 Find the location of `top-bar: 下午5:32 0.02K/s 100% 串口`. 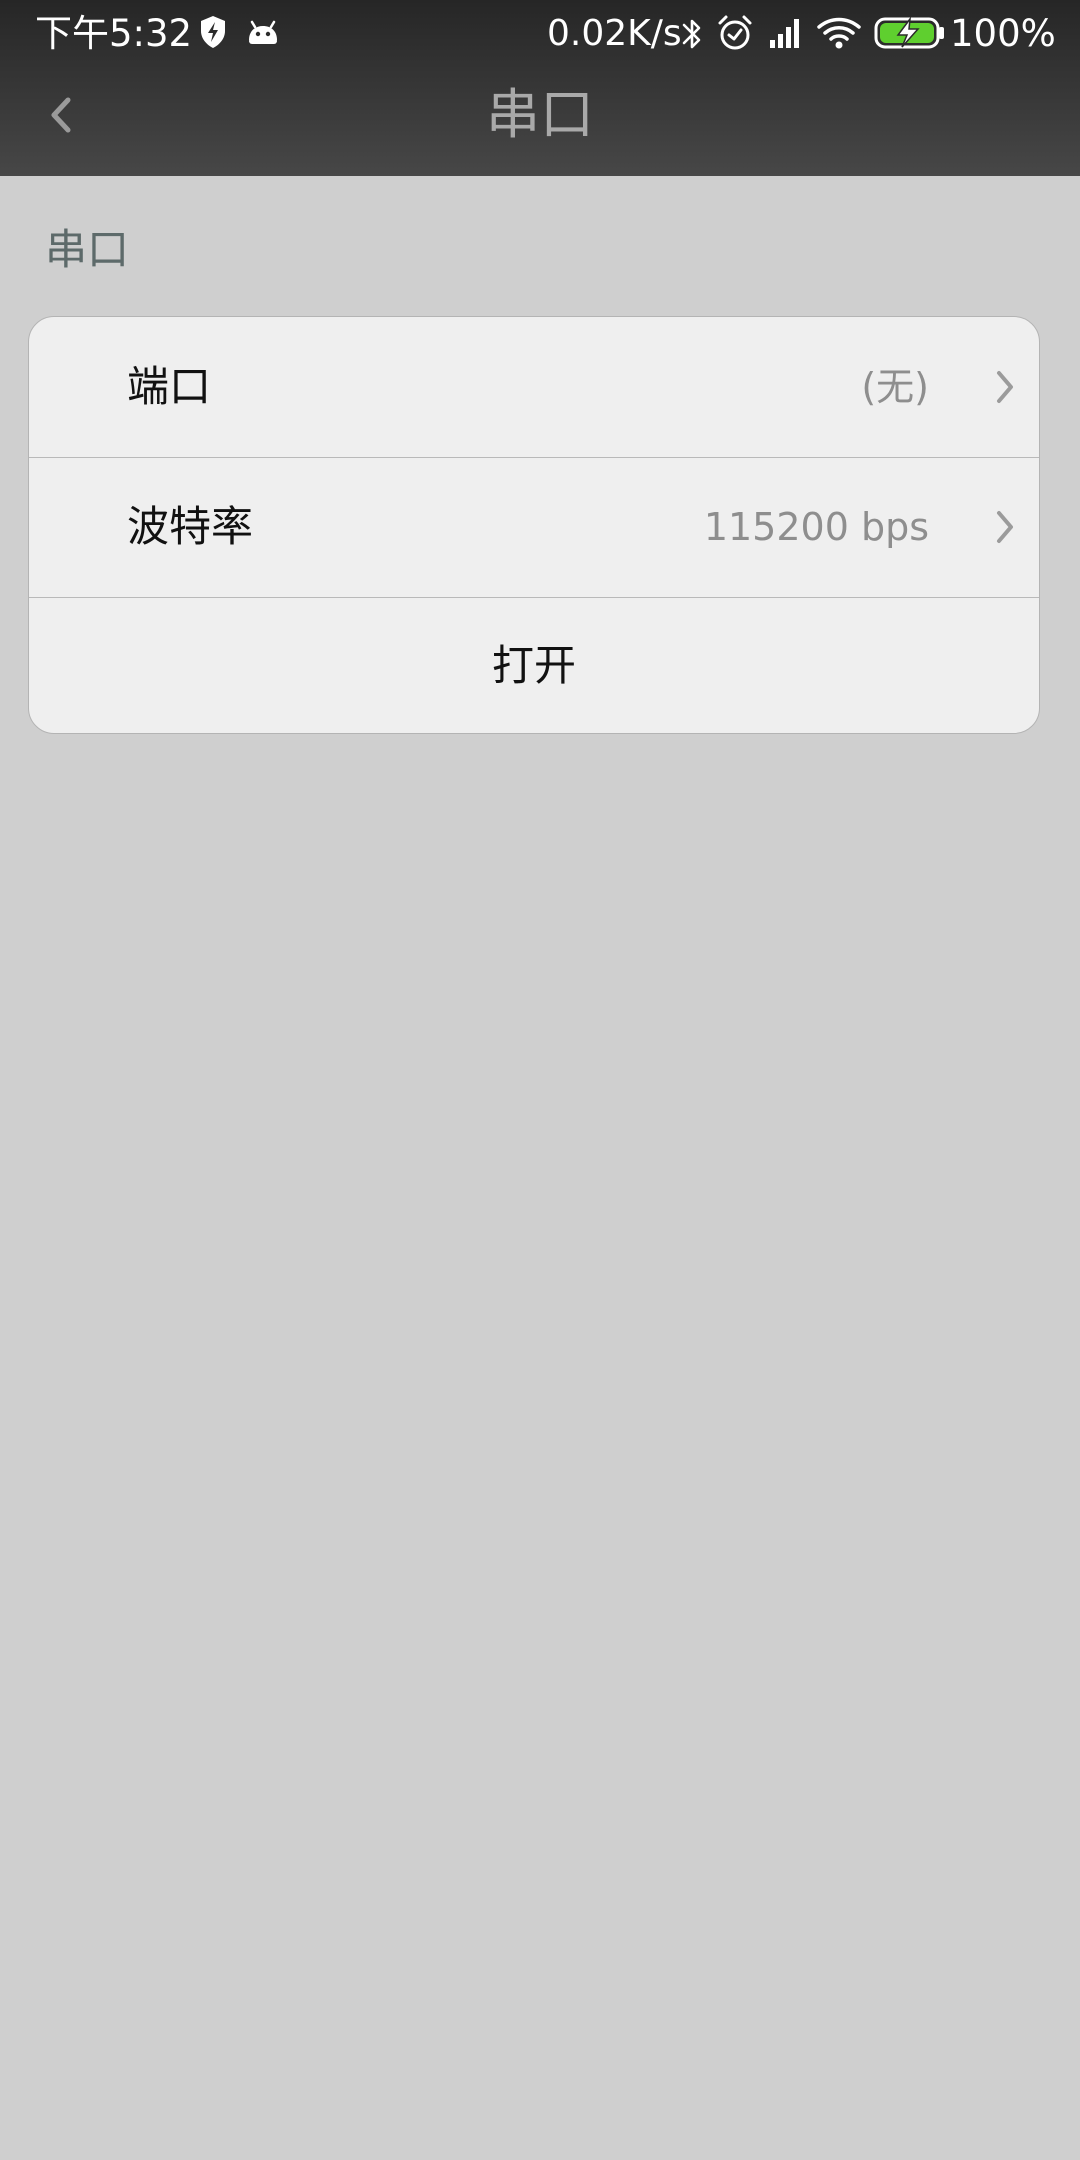

top-bar: 下午5:32 0.02K/s 100% 串口 is located at coordinates (540, 88).